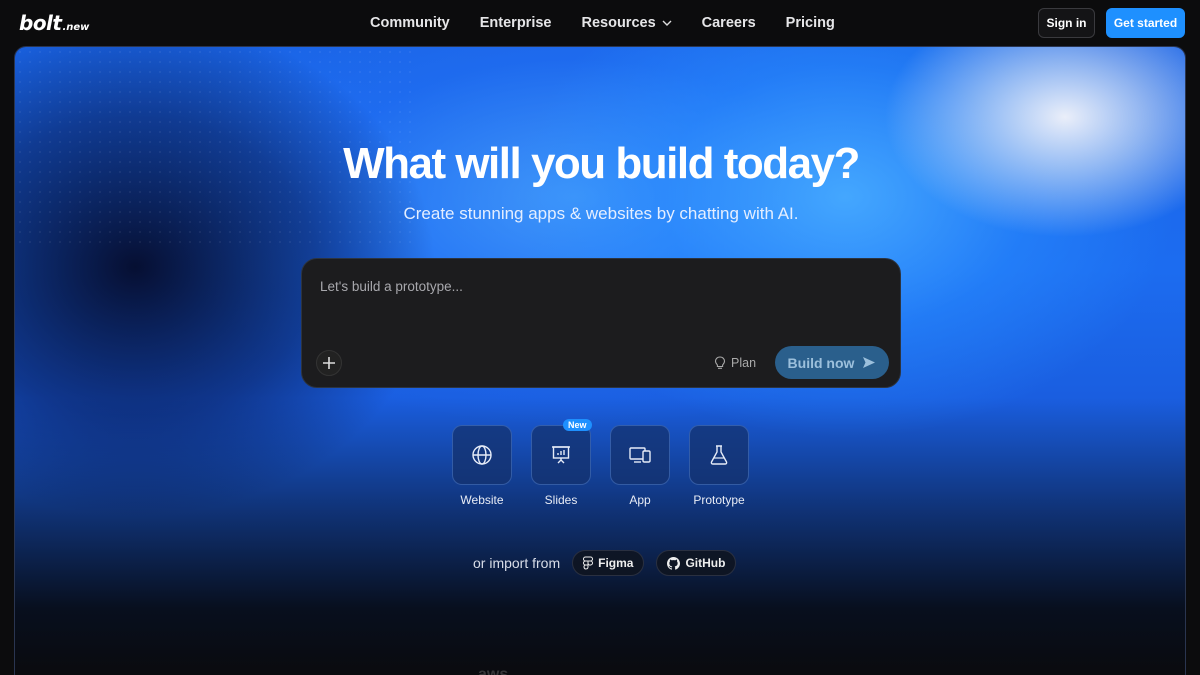 The image size is (1200, 675). Describe the element at coordinates (729, 23) in the screenshot. I see `nav-careers: Careers` at that location.